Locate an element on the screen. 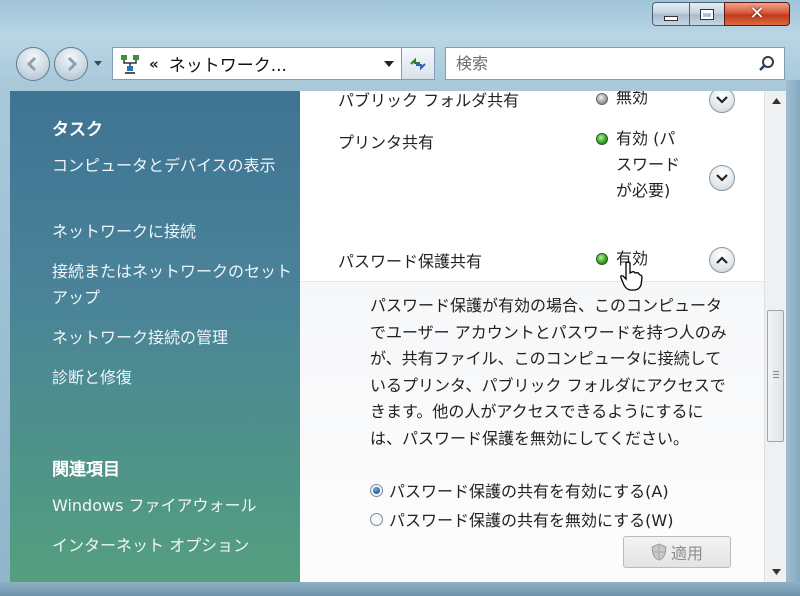  related-link-firewall: Windows ファイアウォール is located at coordinates (172, 506).